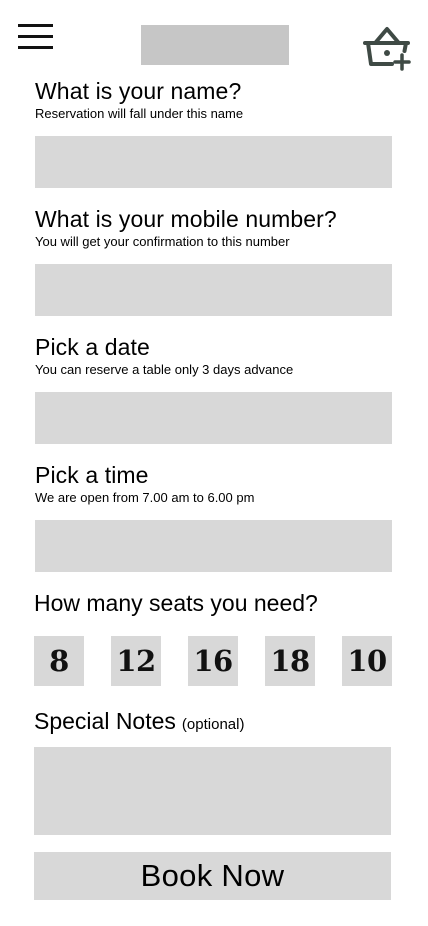 This screenshot has width=428, height=926. I want to click on mobile-question: What is your mobile number?, so click(186, 219).